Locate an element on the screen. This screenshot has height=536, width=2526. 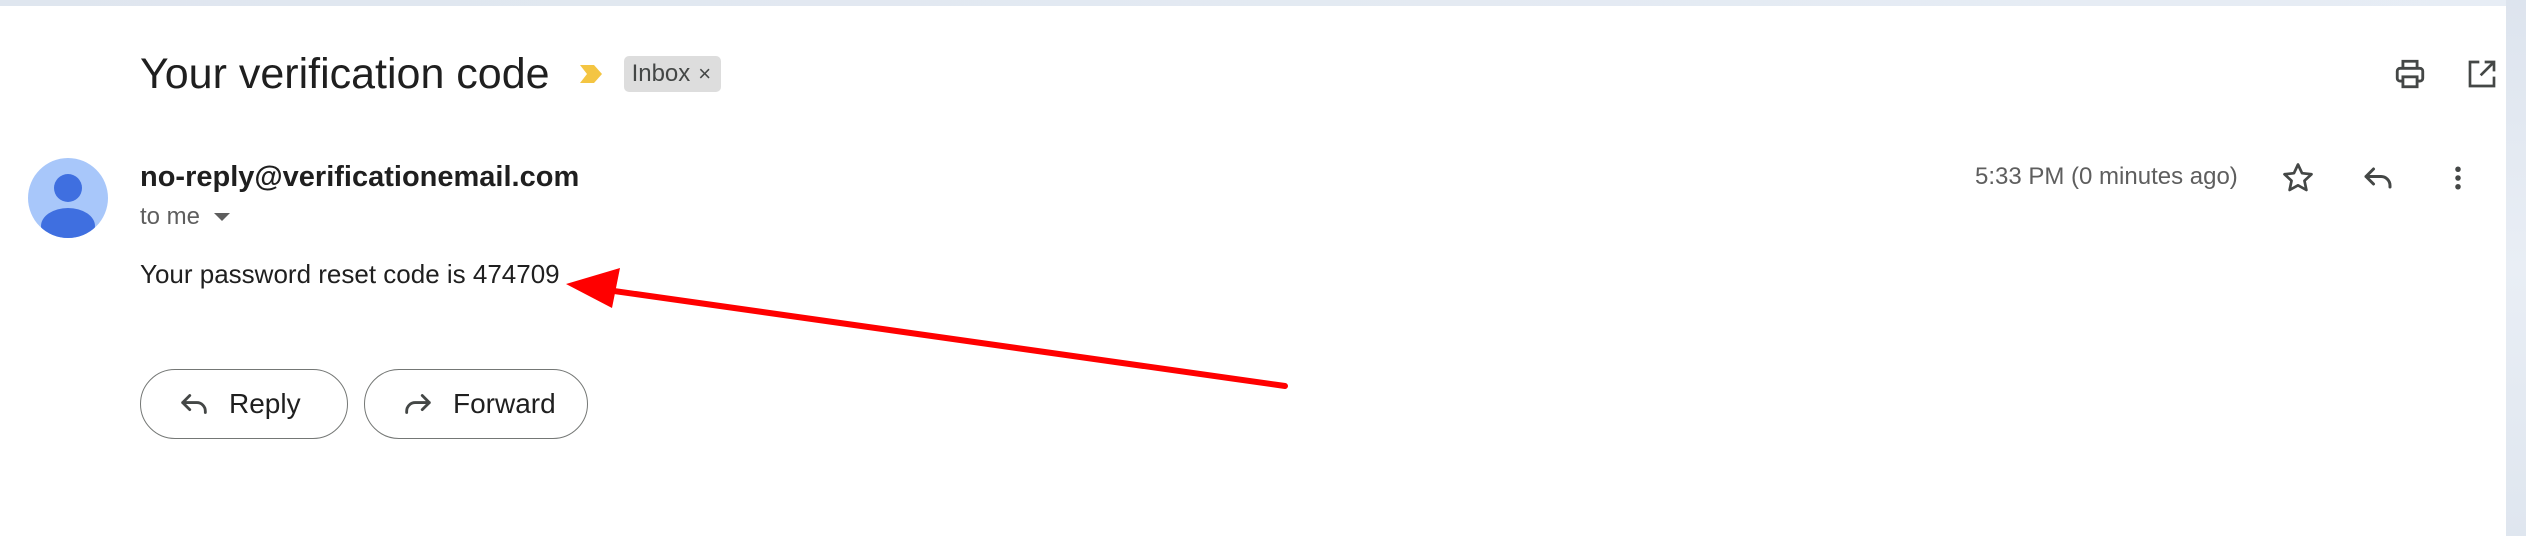
message-body: Your password reset code is 474709 is located at coordinates (350, 274).